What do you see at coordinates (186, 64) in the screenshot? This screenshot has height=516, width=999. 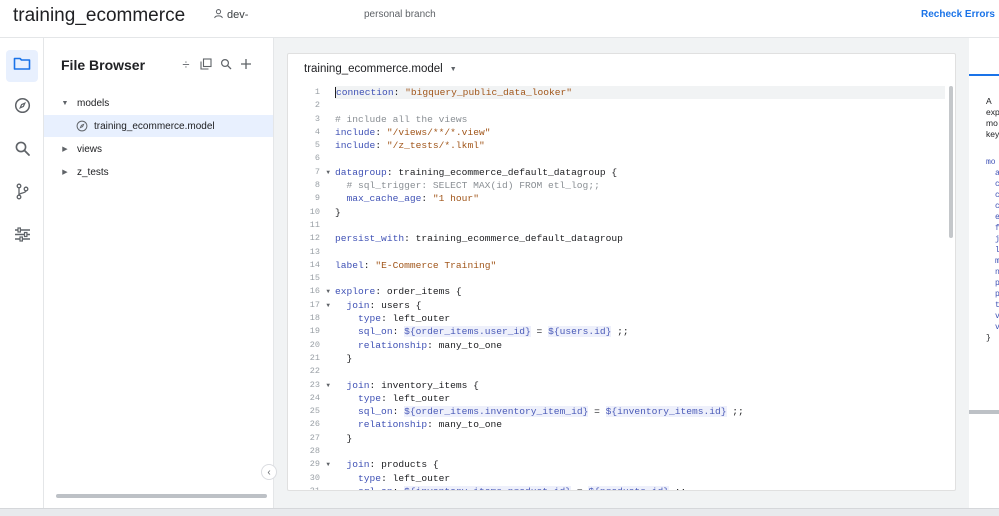 I see `sort-icon: ÷` at bounding box center [186, 64].